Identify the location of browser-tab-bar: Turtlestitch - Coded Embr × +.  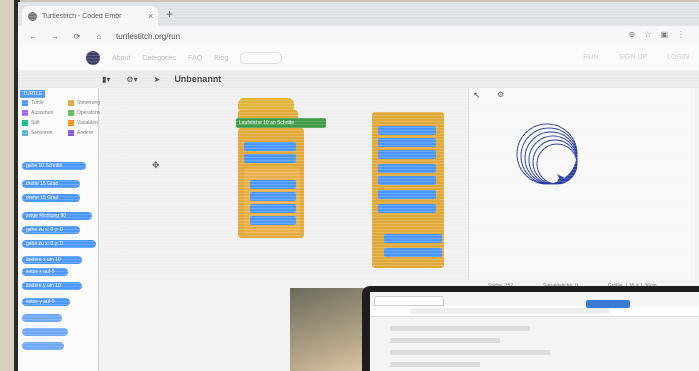
(358, 14).